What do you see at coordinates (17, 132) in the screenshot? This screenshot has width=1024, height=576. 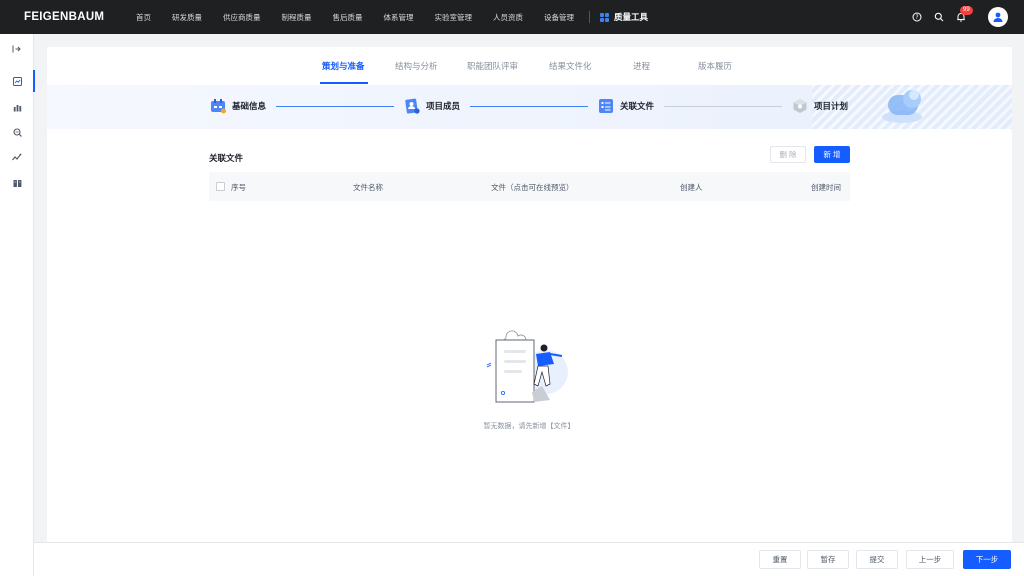 I see `sidebar-item-analysis` at bounding box center [17, 132].